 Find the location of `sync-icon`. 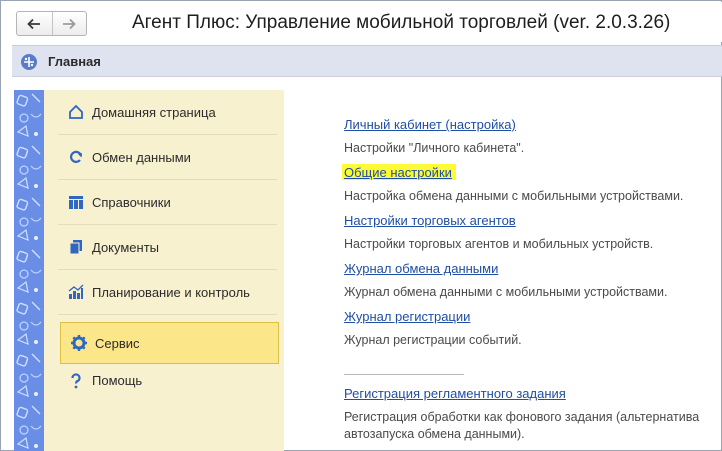

sync-icon is located at coordinates (76, 157).